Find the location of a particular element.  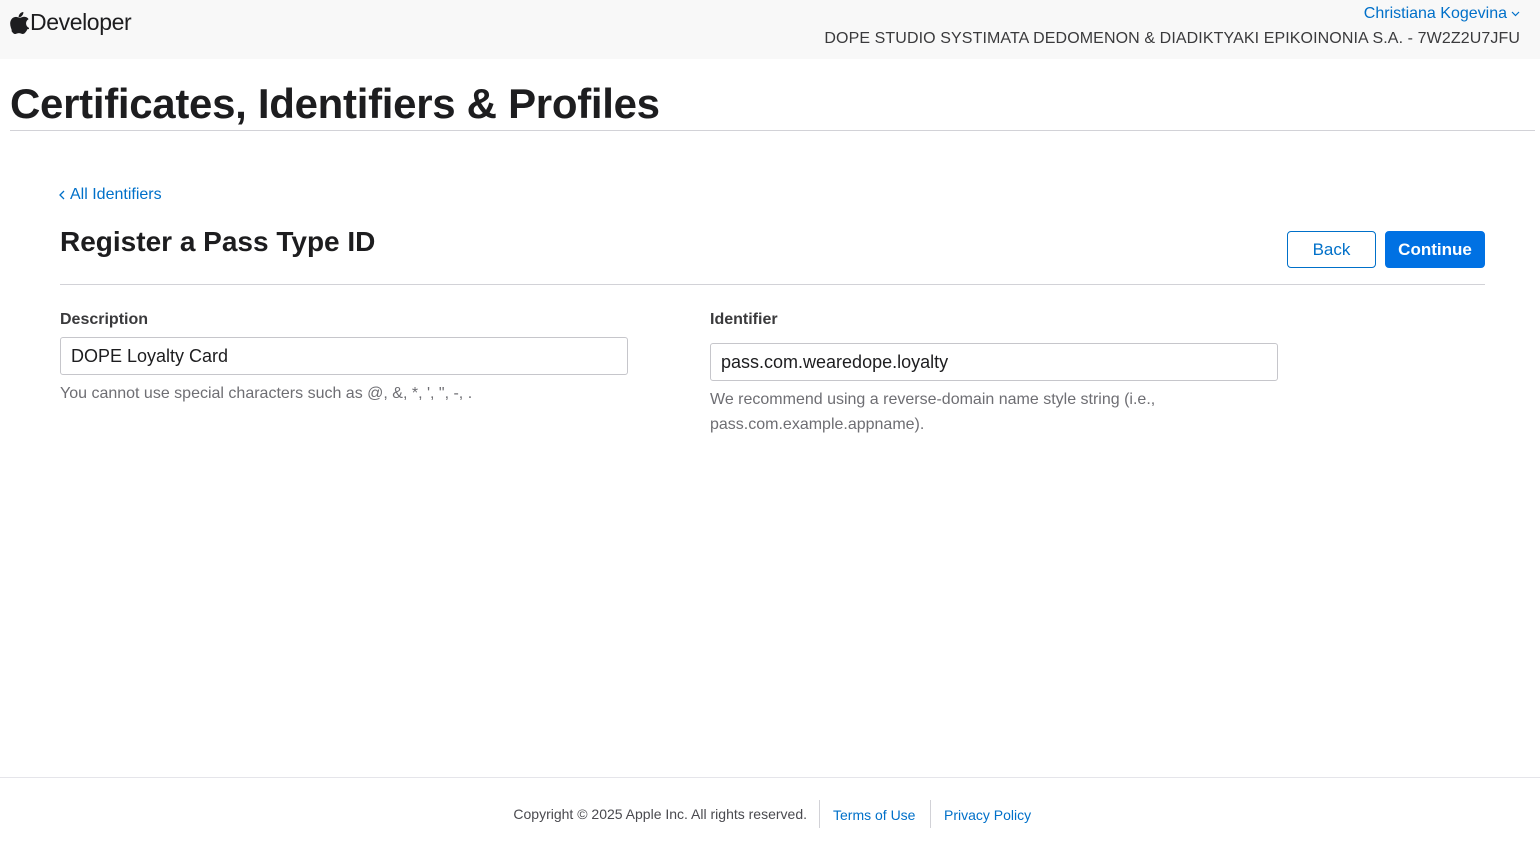

all-identifiers-link: All Identifiers is located at coordinates (110, 195).